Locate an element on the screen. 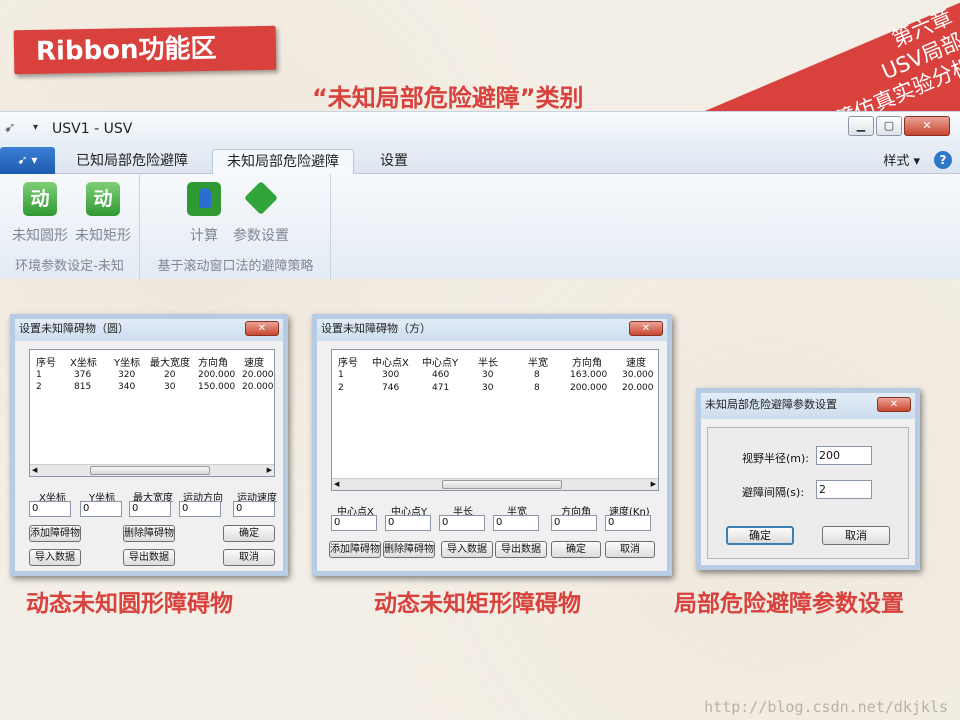 The image size is (960, 720). button-label: 未知圆形 is located at coordinates (40, 236).